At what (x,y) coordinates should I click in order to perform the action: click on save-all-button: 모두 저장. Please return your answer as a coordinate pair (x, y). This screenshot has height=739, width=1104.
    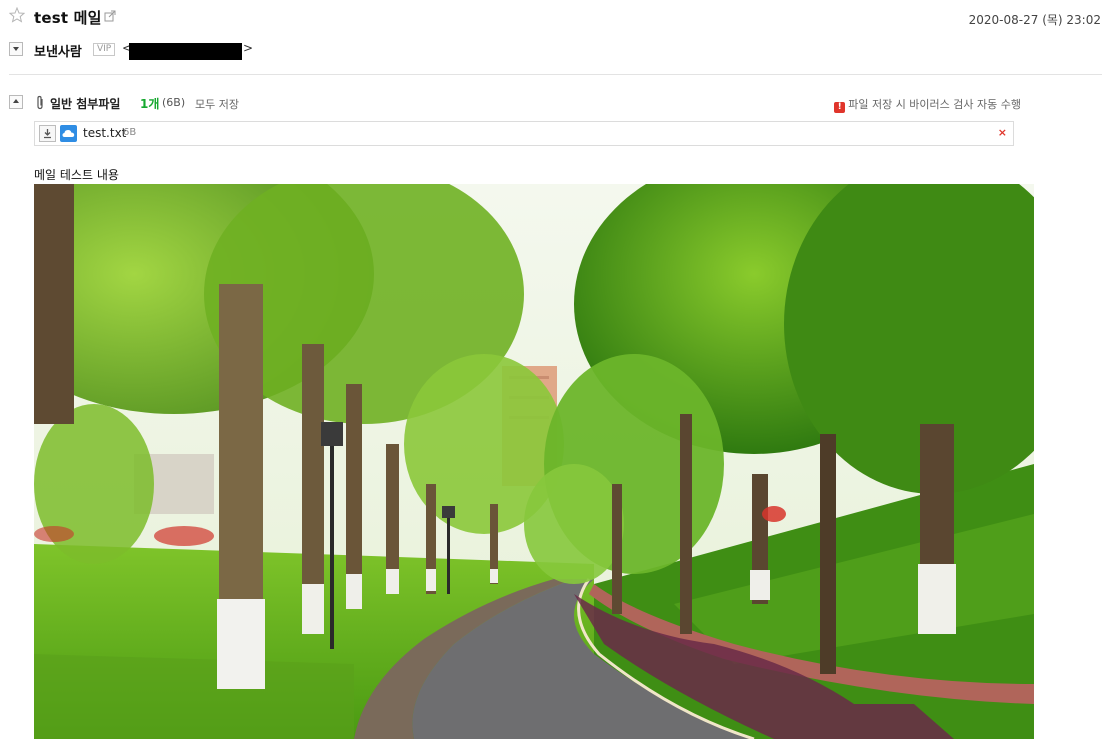
    Looking at the image, I should click on (217, 104).